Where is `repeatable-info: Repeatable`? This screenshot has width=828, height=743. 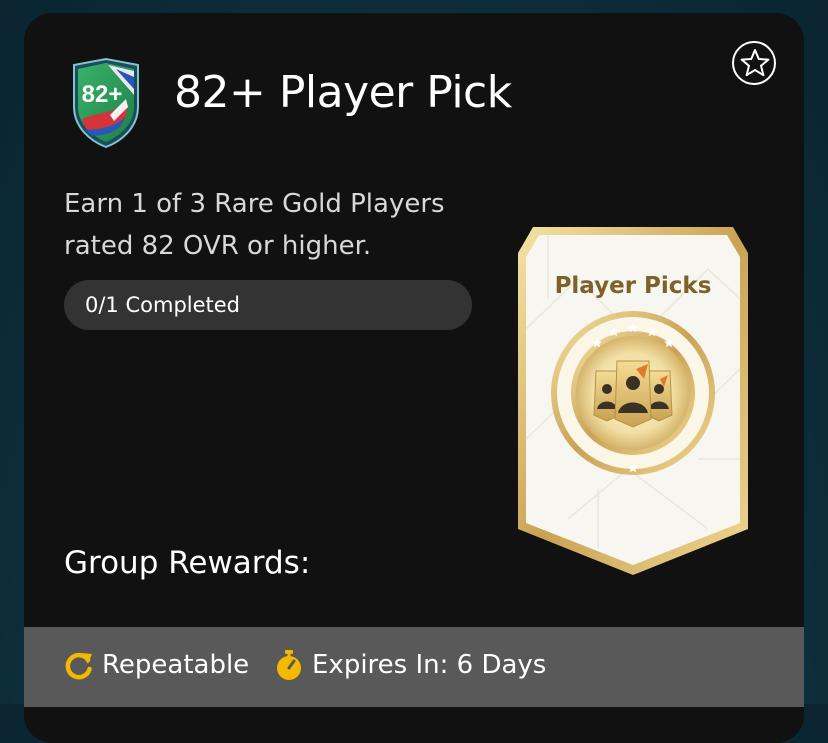 repeatable-info: Repeatable is located at coordinates (156, 665).